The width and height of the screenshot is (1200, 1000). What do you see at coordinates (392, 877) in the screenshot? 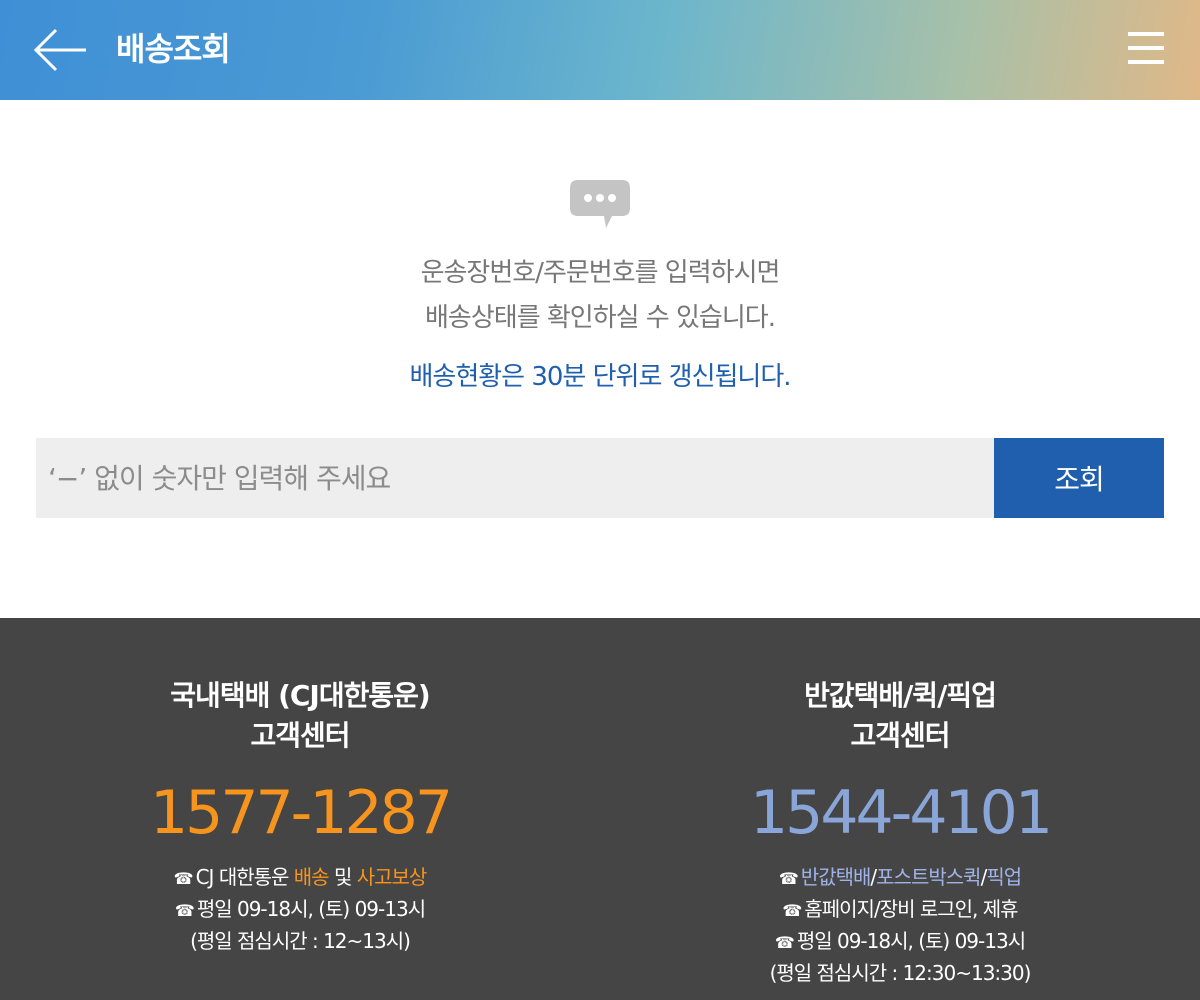
I see `accident-compensation-link: 사고보상` at bounding box center [392, 877].